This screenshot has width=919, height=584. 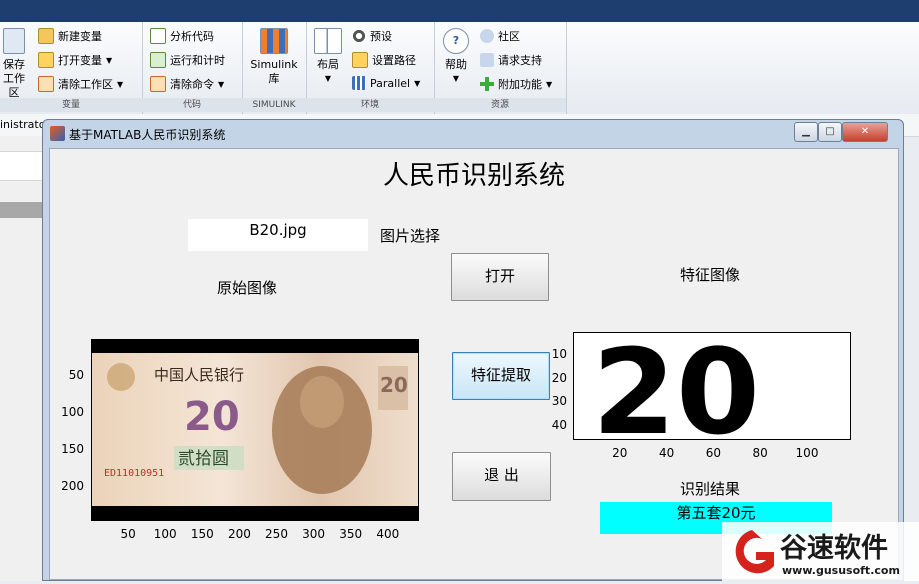 I want to click on x-tick-label: 60, so click(x=713, y=453).